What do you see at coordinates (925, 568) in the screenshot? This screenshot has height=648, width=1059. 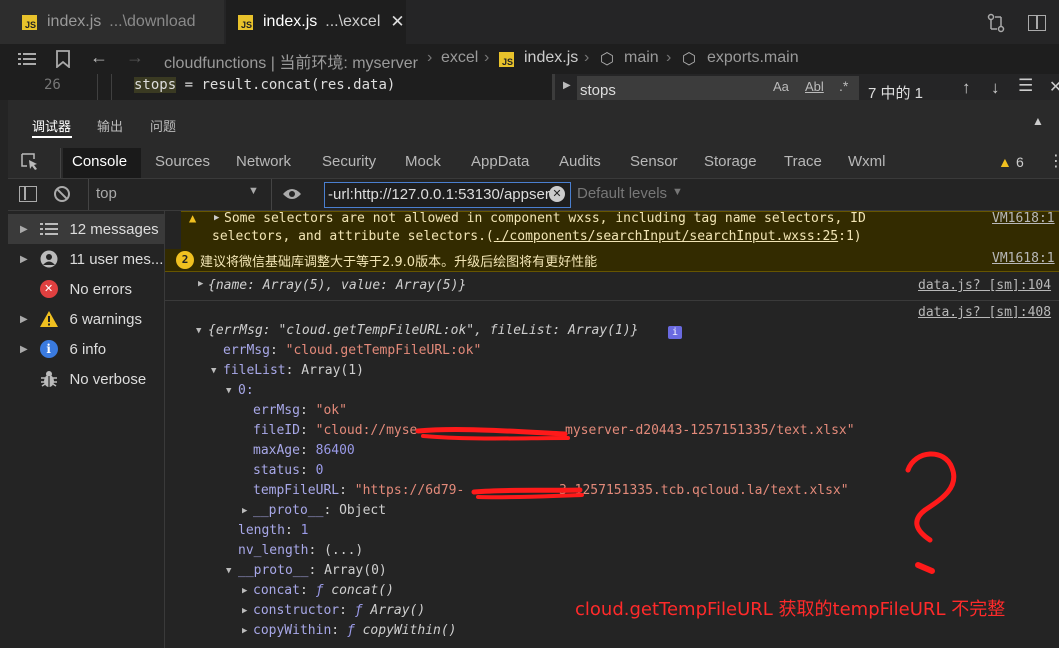 I see `question-mark-dot` at bounding box center [925, 568].